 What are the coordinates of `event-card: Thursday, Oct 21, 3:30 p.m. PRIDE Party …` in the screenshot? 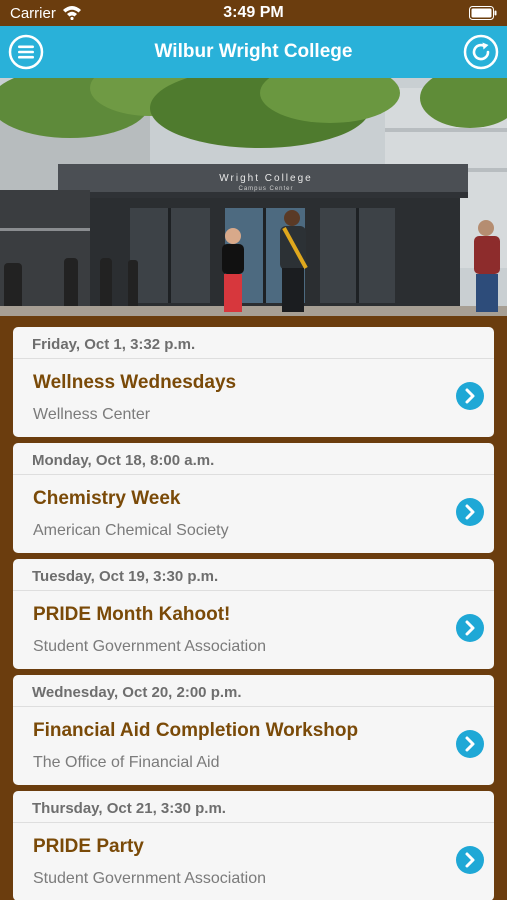 It's located at (253, 845).